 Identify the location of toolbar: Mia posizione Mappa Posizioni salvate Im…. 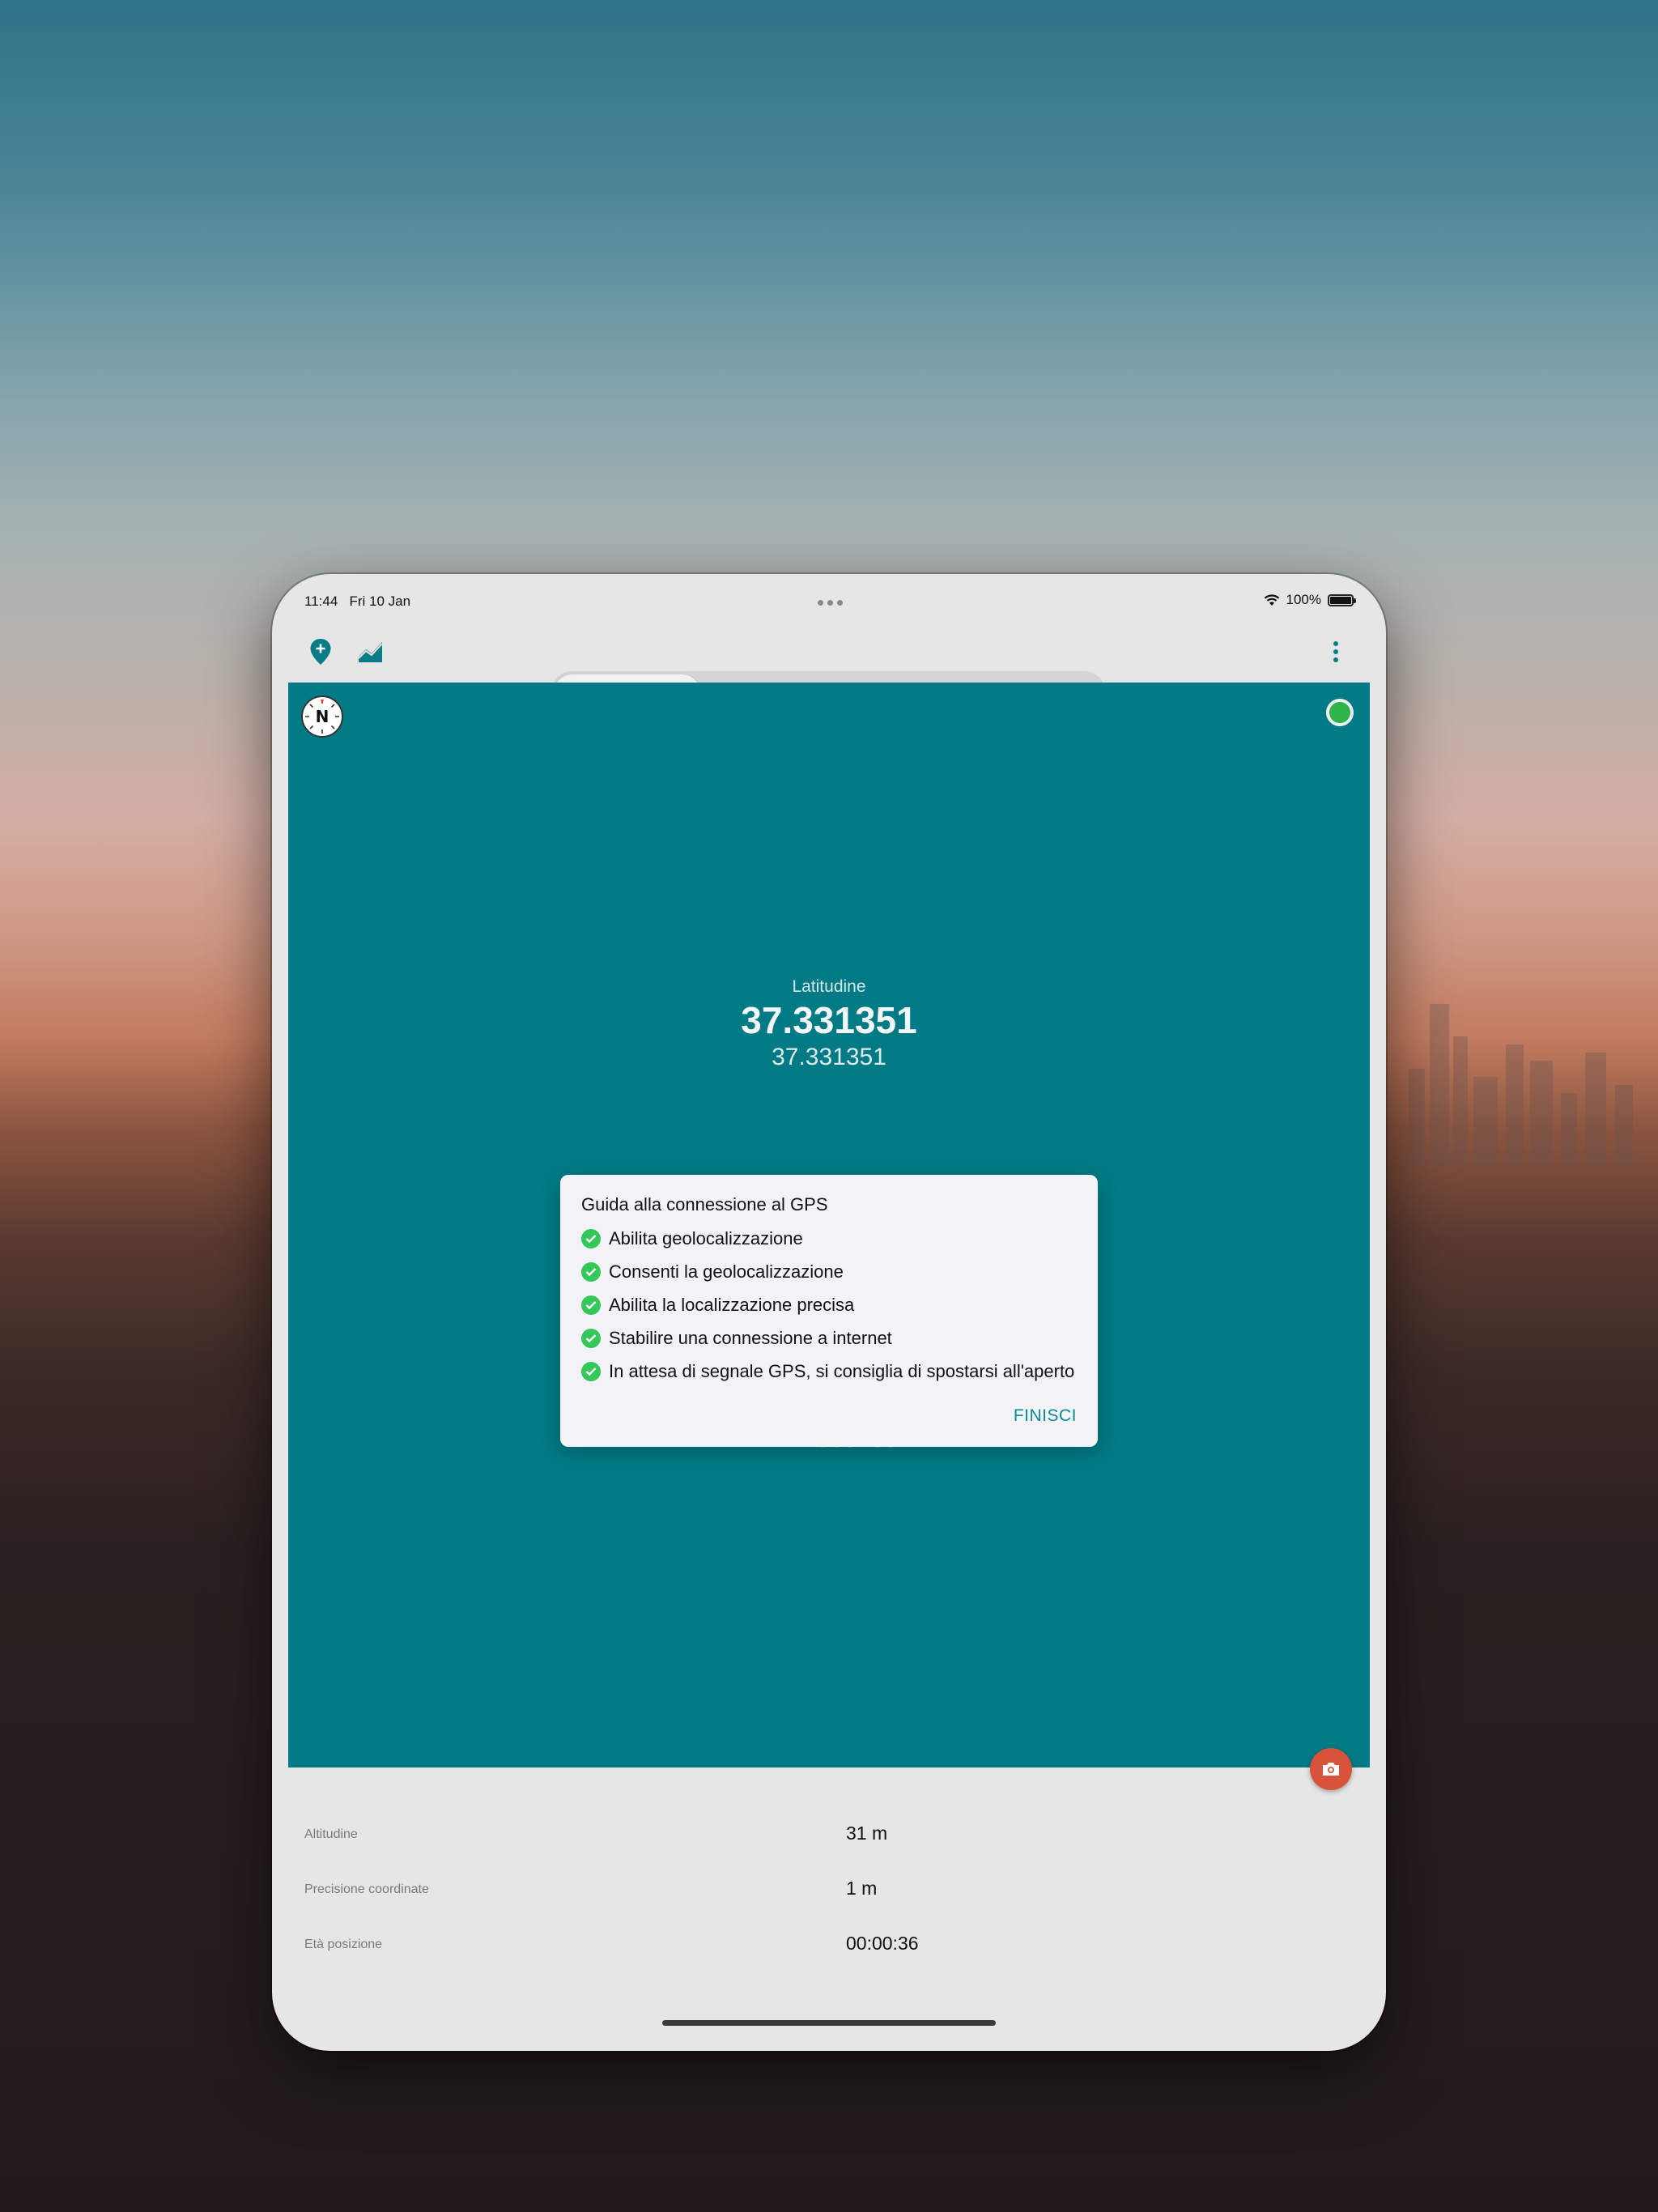
(829, 669).